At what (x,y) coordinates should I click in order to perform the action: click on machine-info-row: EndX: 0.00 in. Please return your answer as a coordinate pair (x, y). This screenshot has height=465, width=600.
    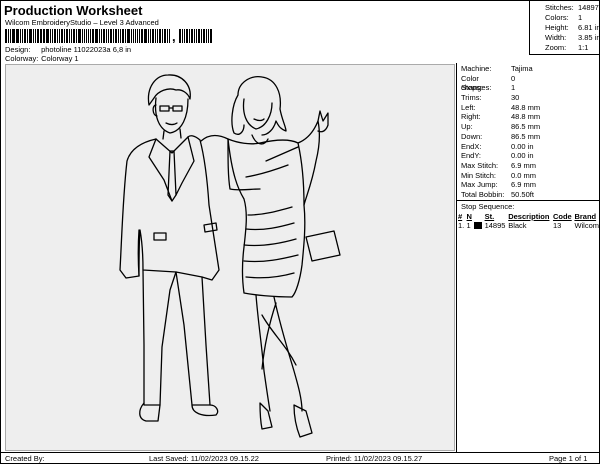
    Looking at the image, I should click on (530, 147).